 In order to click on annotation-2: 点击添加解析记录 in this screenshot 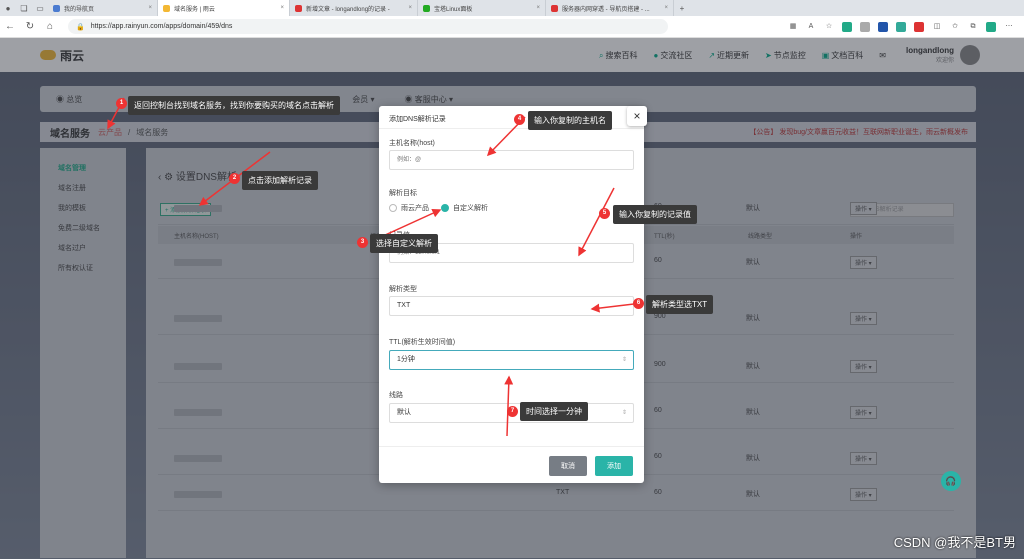, I will do `click(280, 180)`.